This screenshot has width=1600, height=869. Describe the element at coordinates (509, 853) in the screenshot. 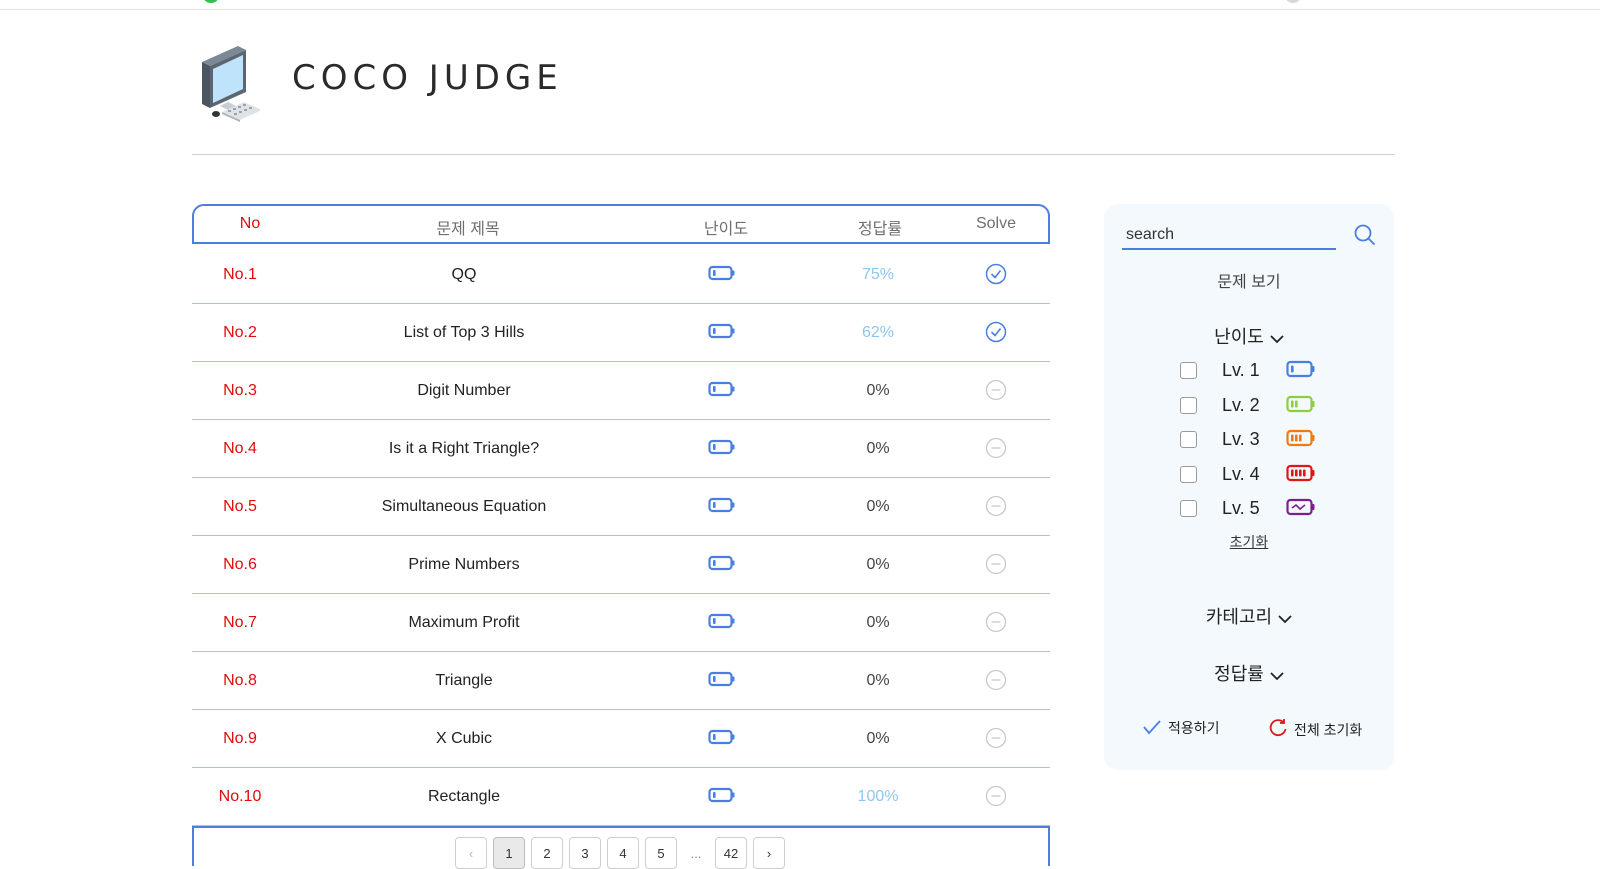

I see `page-button-1: 1` at that location.